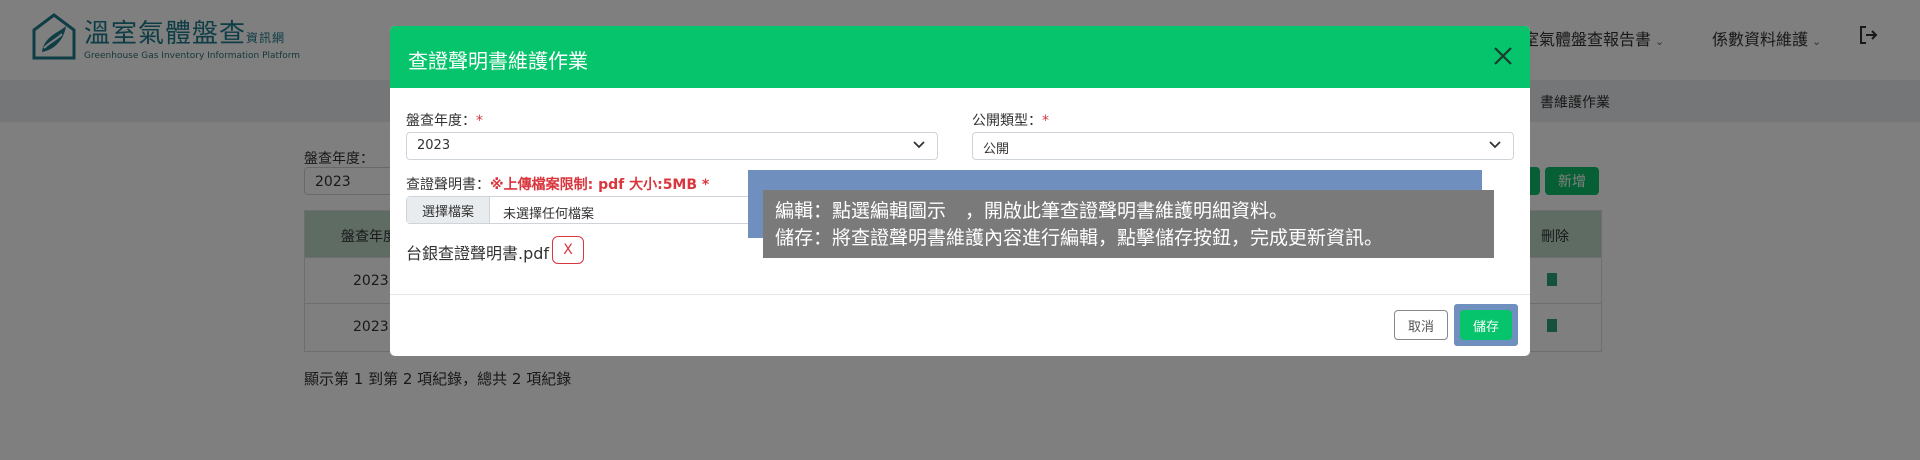  I want to click on modal-divider, so click(960, 294).